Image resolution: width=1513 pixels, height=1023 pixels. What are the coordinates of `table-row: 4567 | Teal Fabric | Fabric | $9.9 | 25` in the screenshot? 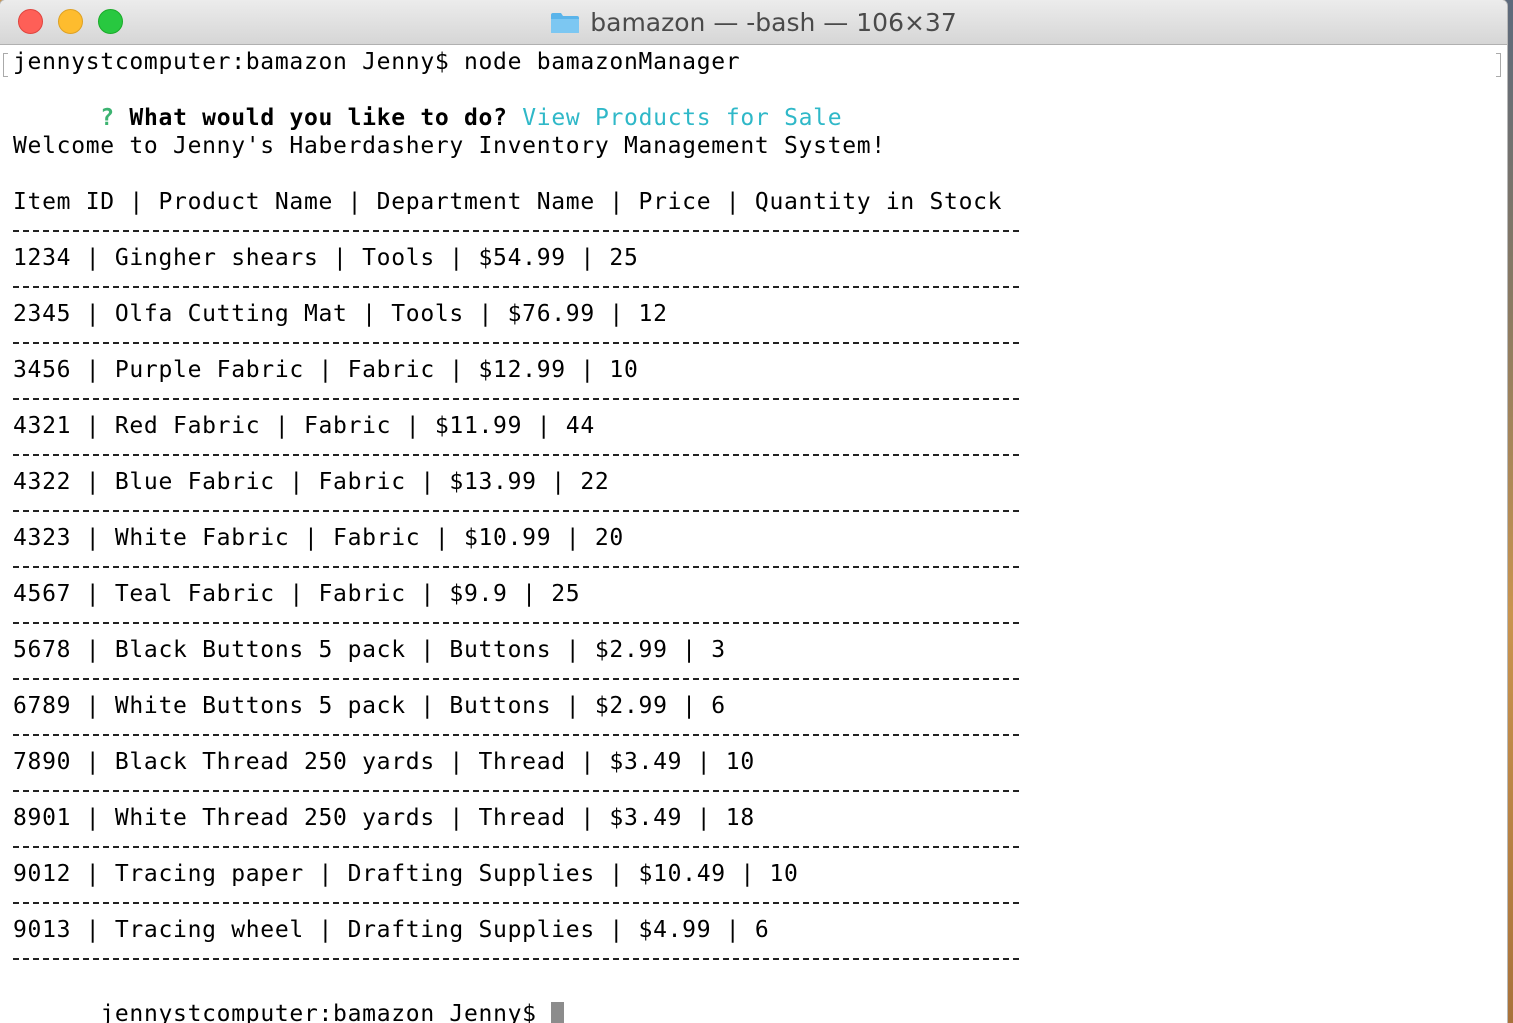 It's located at (297, 594).